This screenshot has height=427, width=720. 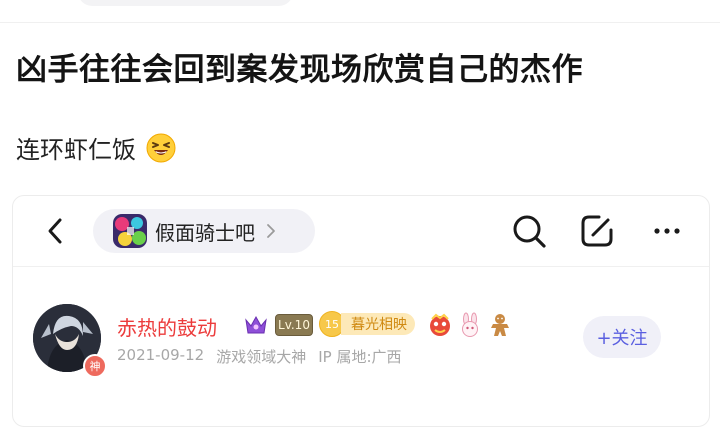 What do you see at coordinates (529, 231) in the screenshot?
I see `search-icon` at bounding box center [529, 231].